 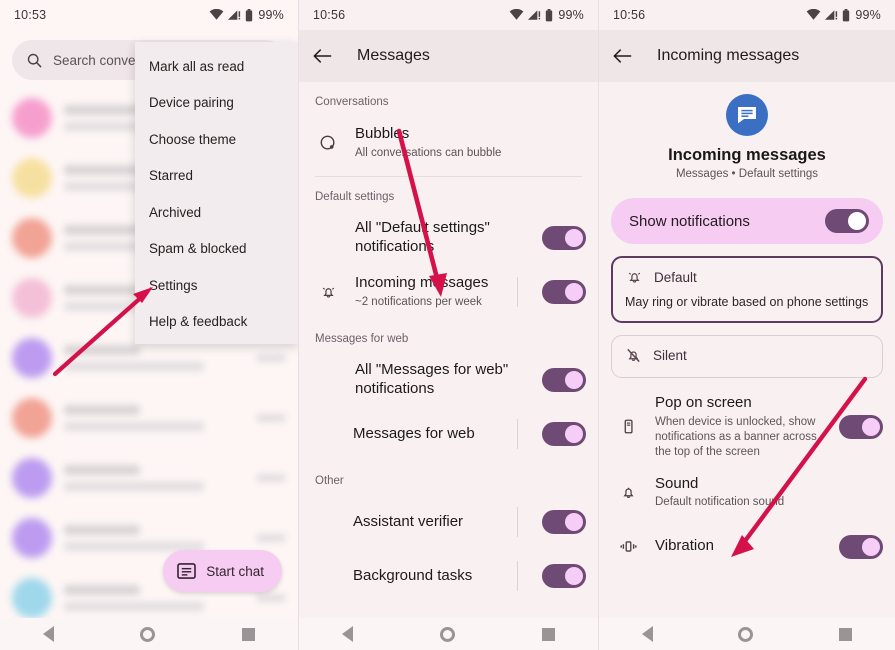 I want to click on row-title: Assistant verifier, so click(x=408, y=521).